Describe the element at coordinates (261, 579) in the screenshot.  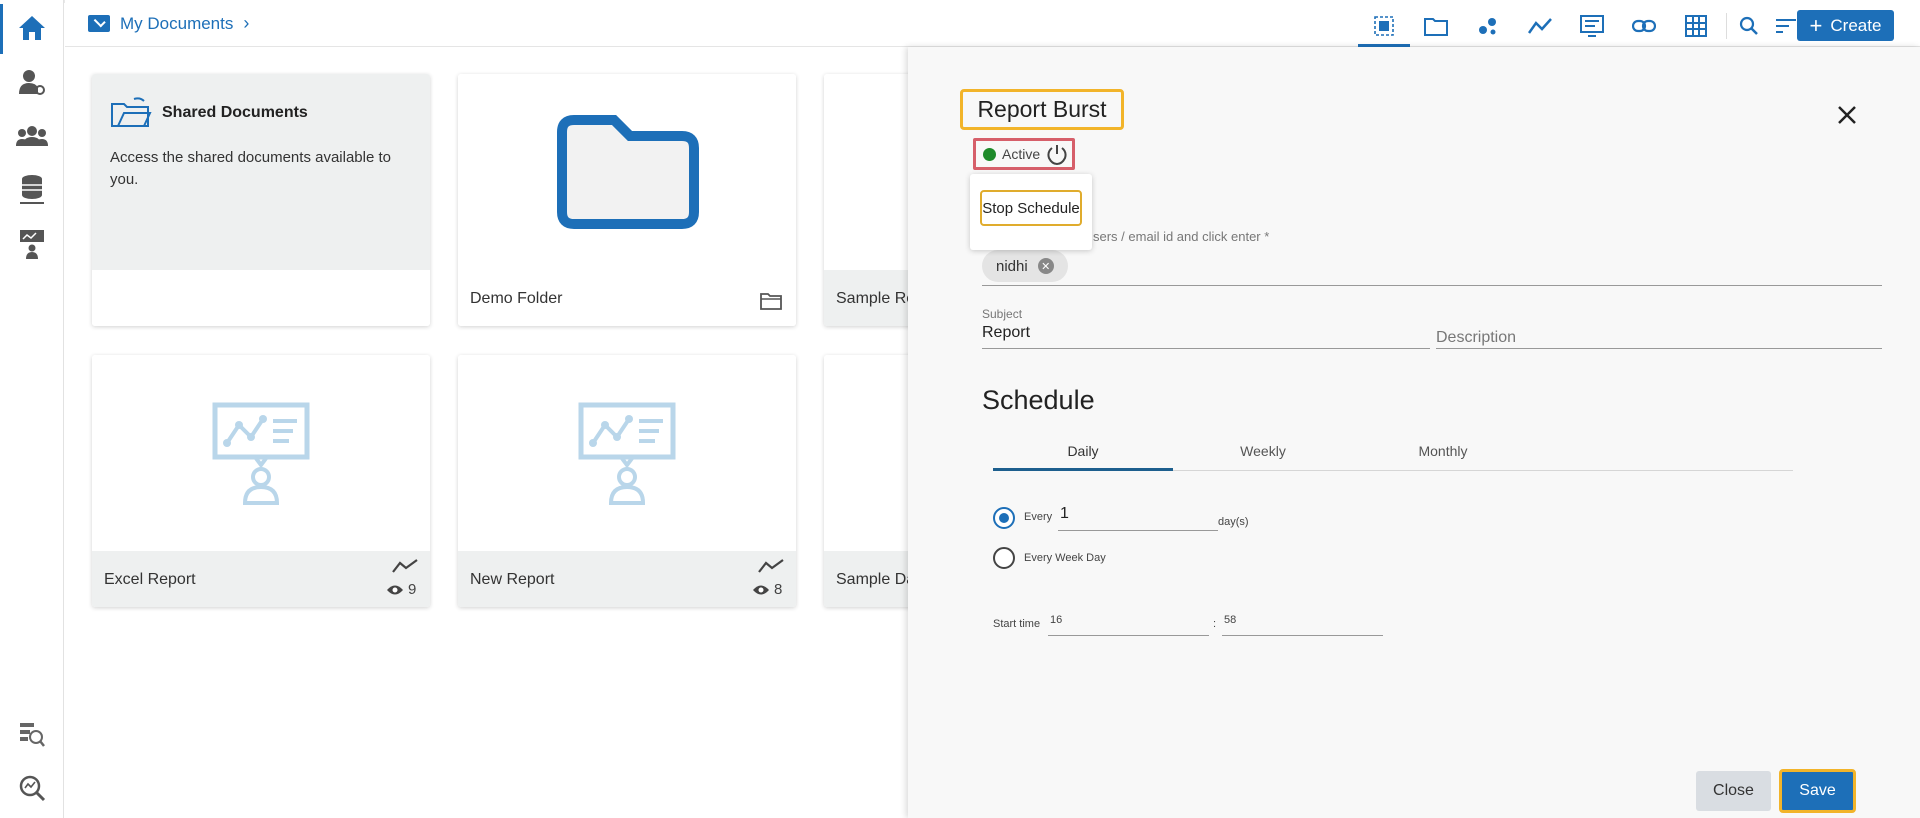
I see `card-footer: Excel Report 9` at that location.